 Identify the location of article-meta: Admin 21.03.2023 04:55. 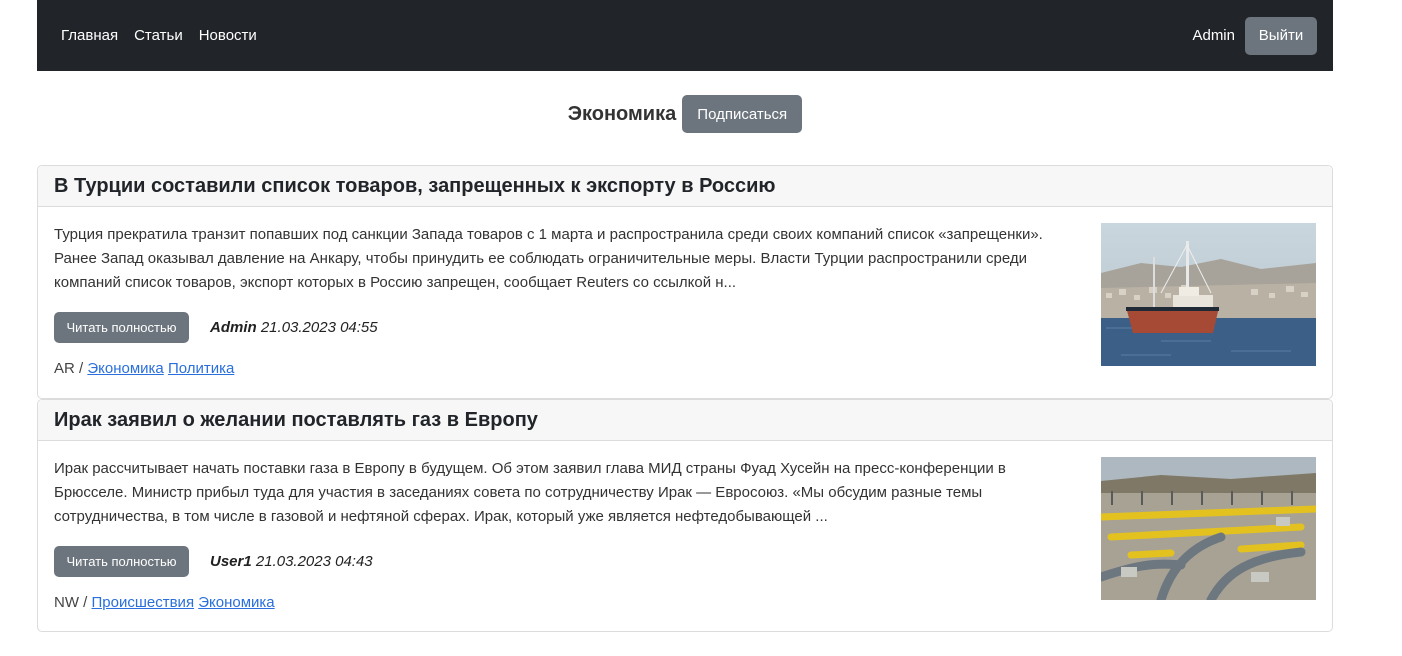
(294, 327).